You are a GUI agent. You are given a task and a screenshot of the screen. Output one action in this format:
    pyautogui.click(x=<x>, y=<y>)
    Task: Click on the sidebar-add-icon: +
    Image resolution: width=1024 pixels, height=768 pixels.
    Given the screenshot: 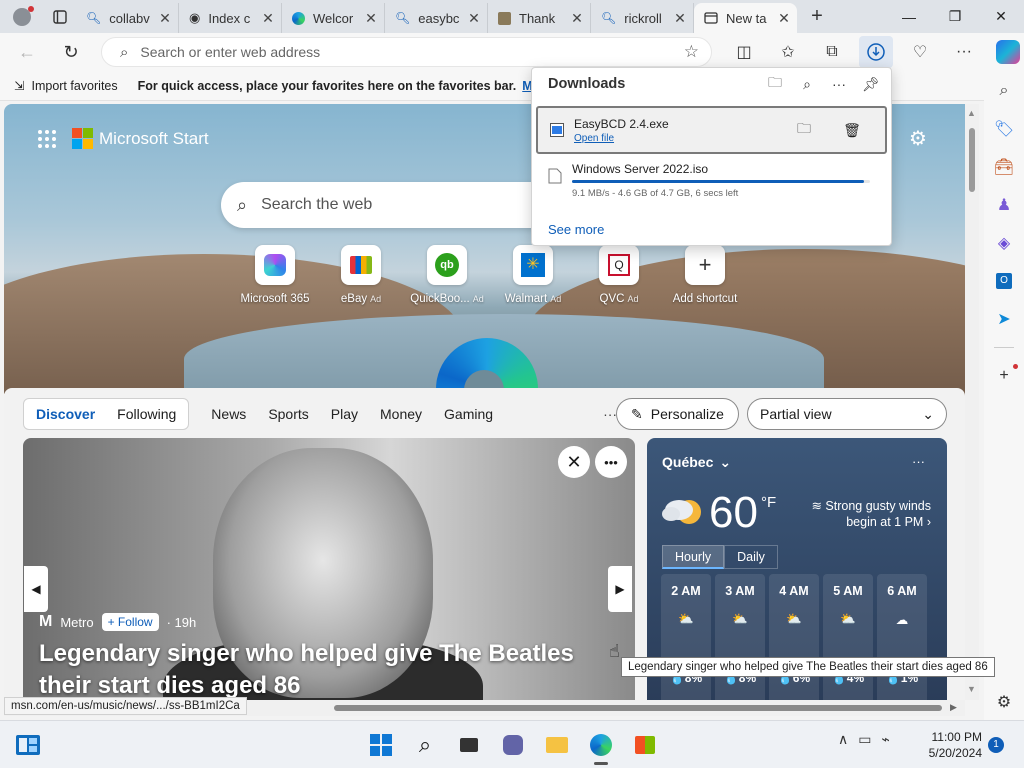 What is the action you would take?
    pyautogui.click(x=1006, y=375)
    